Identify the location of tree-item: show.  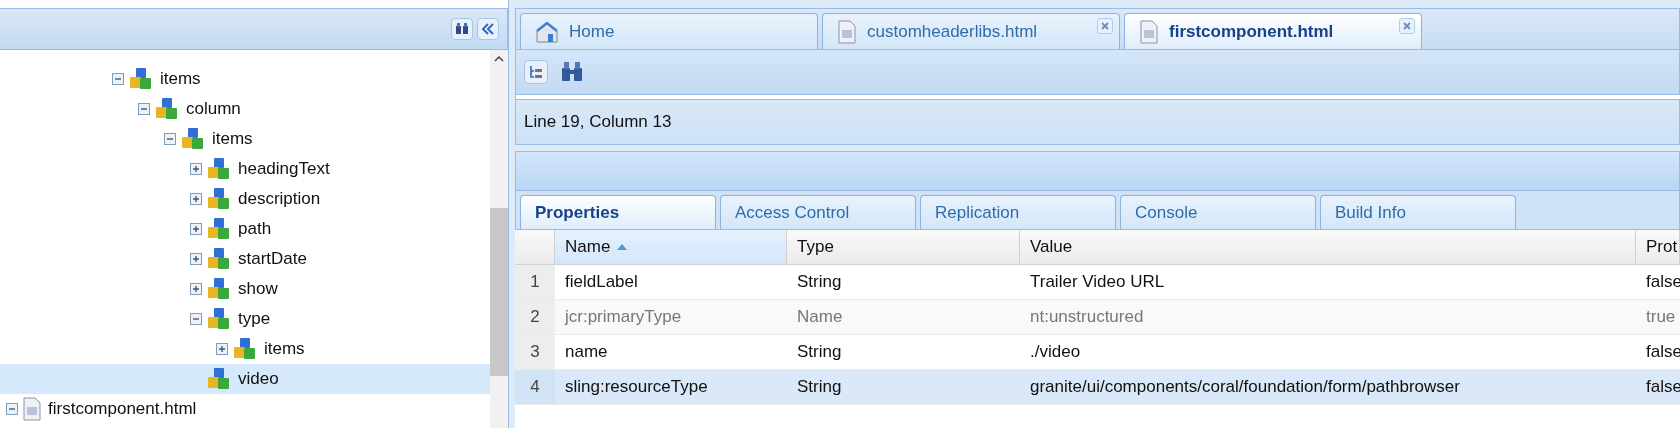
(245, 289).